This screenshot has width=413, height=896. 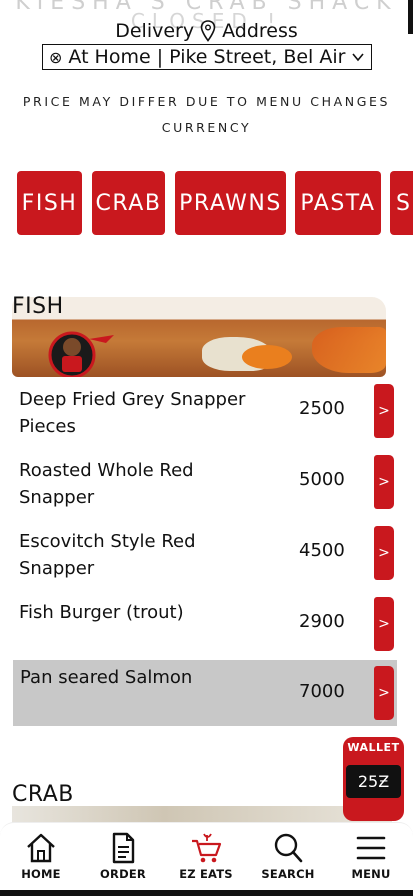 What do you see at coordinates (230, 203) in the screenshot?
I see `category-tab-prawns: PRAWNS` at bounding box center [230, 203].